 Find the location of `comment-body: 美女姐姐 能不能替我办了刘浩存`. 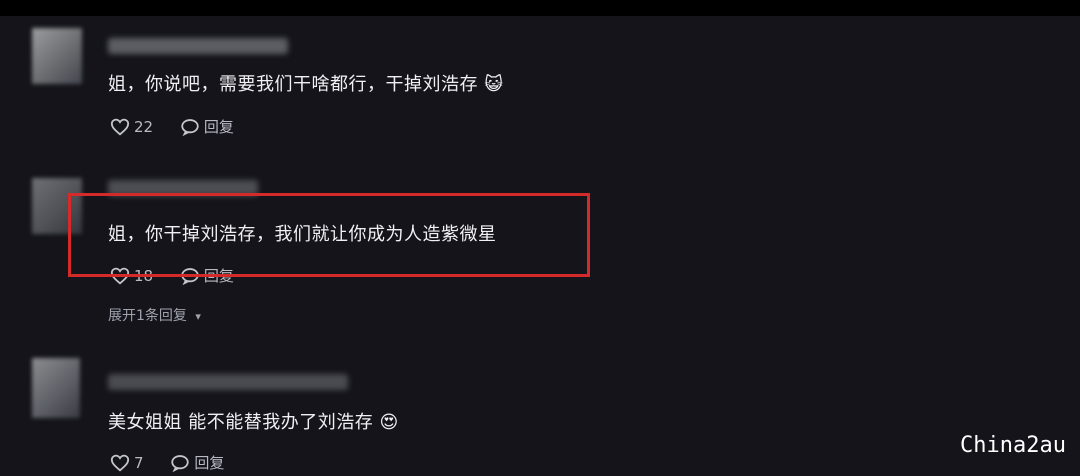

comment-body: 美女姐姐 能不能替我办了刘浩存 is located at coordinates (241, 422).